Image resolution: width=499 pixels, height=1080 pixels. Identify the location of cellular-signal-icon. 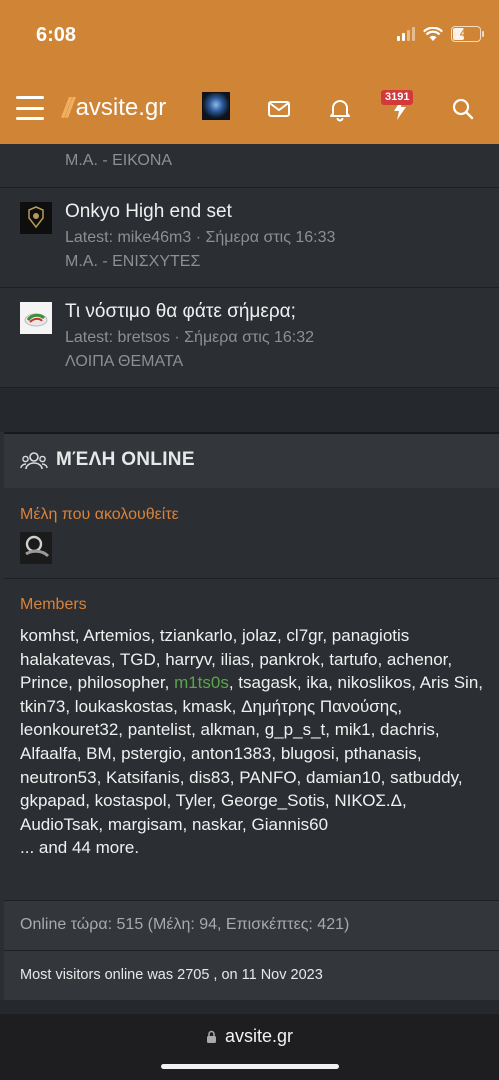
(406, 34).